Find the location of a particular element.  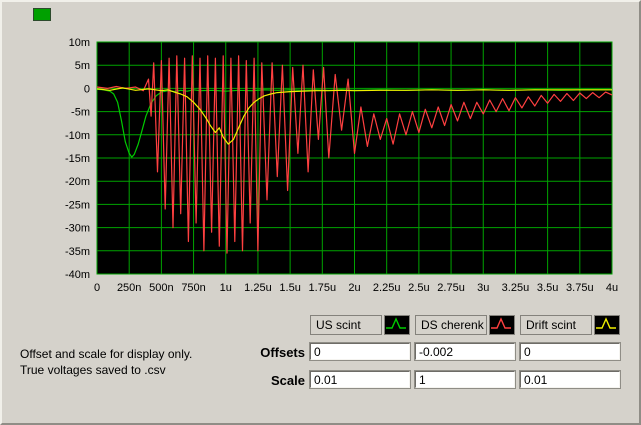

svg-text: 3.5u is located at coordinates (547, 288).